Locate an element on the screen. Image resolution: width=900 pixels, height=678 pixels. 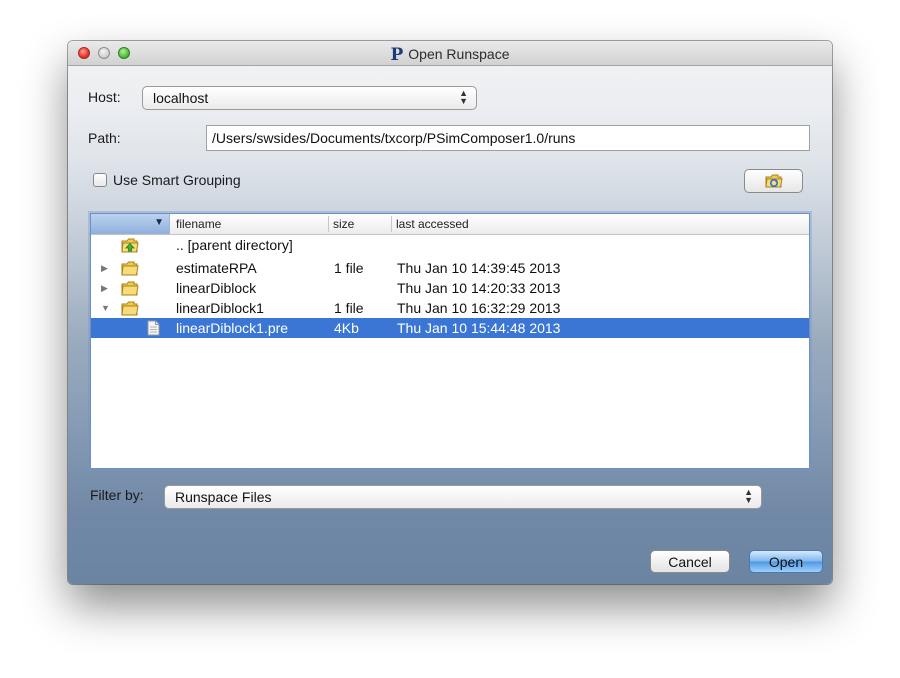
filename-cell: linearDiblock1 is located at coordinates (220, 308).